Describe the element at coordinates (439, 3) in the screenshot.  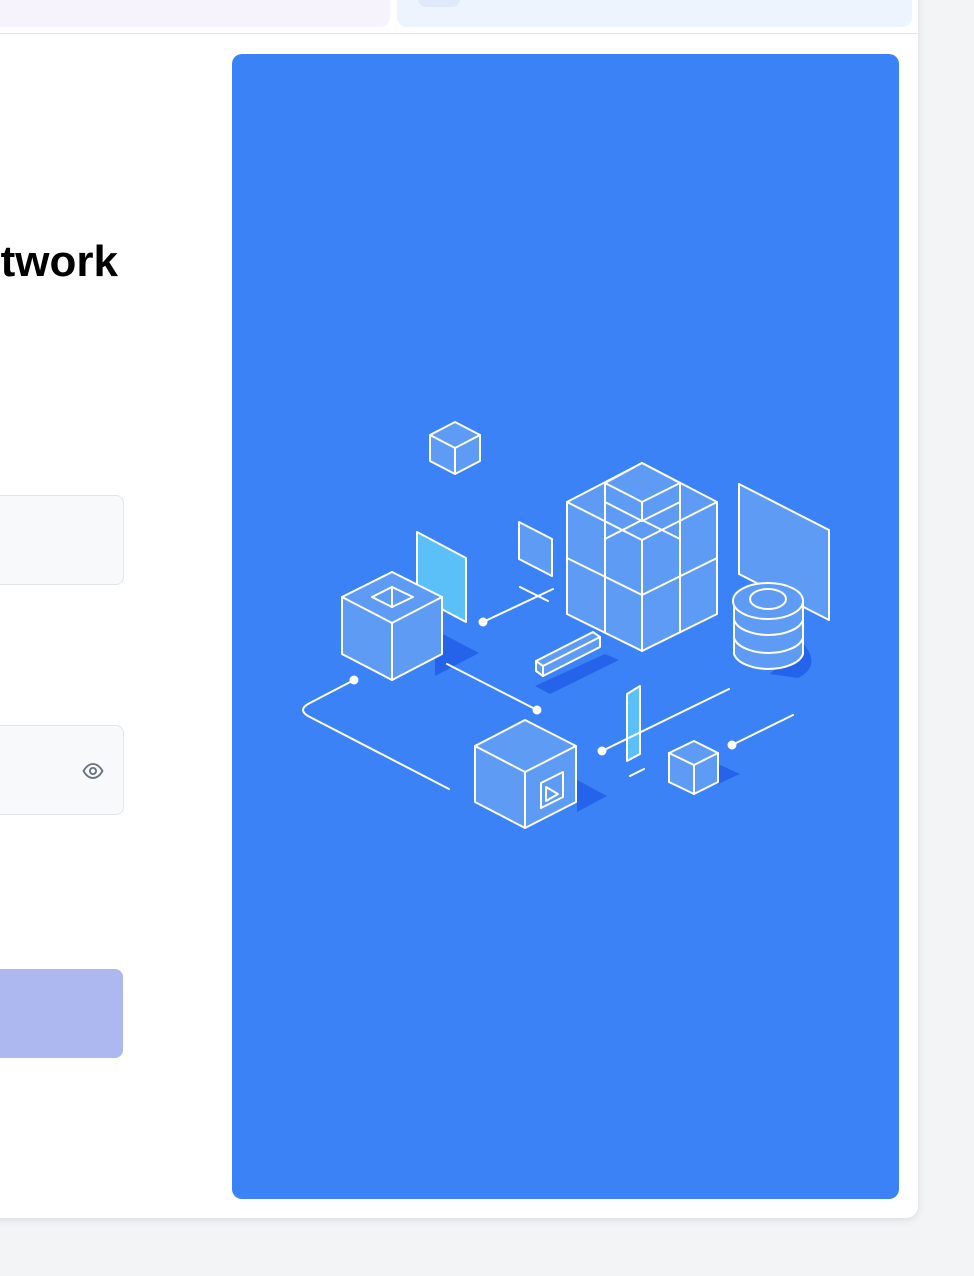
I see `top-tab-chip` at that location.